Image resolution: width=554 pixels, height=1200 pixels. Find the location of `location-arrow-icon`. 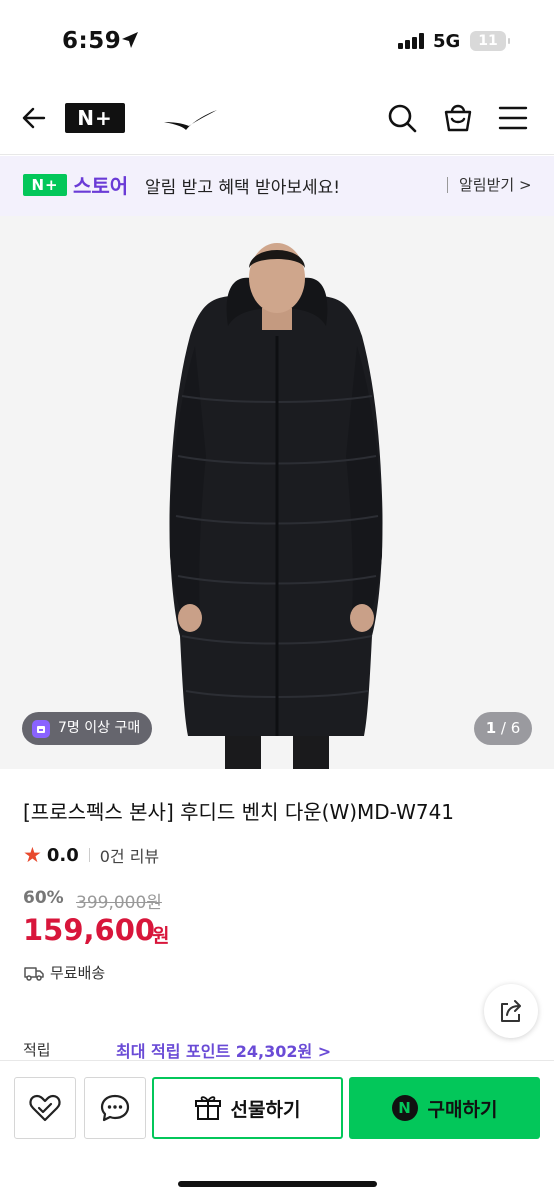

location-arrow-icon is located at coordinates (130, 40).